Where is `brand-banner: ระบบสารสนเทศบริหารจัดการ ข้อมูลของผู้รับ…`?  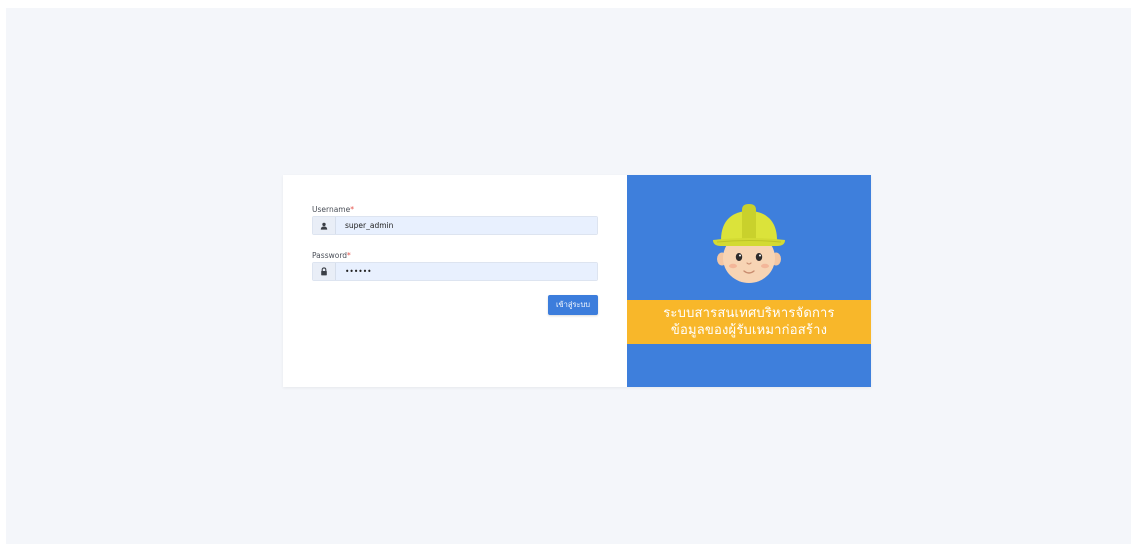 brand-banner: ระบบสารสนเทศบริหารจัดการ ข้อมูลของผู้รับ… is located at coordinates (749, 322).